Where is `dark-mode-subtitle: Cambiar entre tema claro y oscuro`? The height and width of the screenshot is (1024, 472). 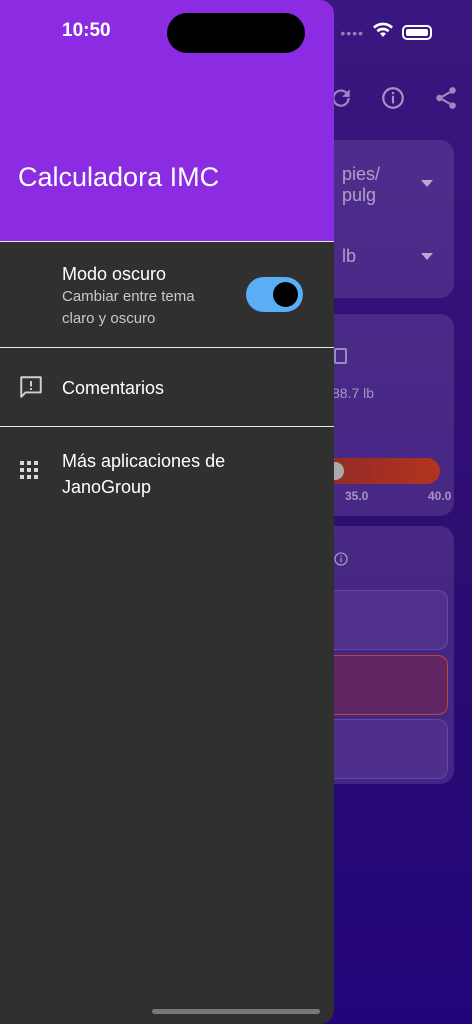
dark-mode-subtitle: Cambiar entre tema claro y oscuro is located at coordinates (128, 307).